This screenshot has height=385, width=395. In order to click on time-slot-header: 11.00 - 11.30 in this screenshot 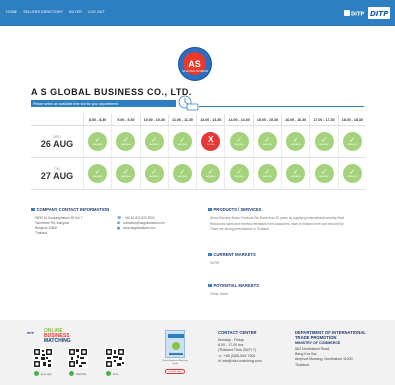, I will do `click(181, 119)`.